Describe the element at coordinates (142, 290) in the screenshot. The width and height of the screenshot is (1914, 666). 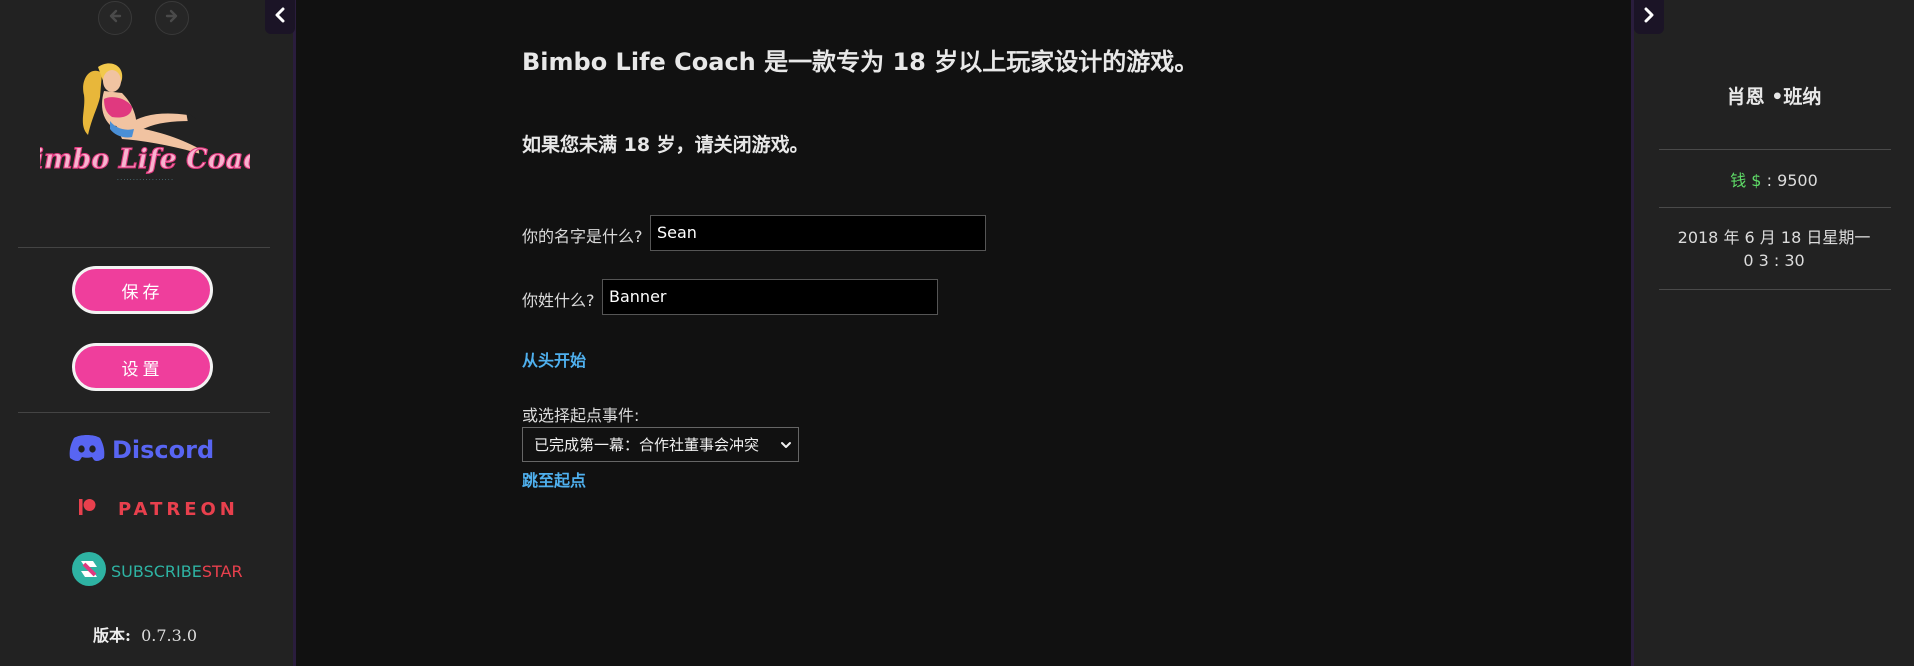
I see `save-button: 保存` at that location.